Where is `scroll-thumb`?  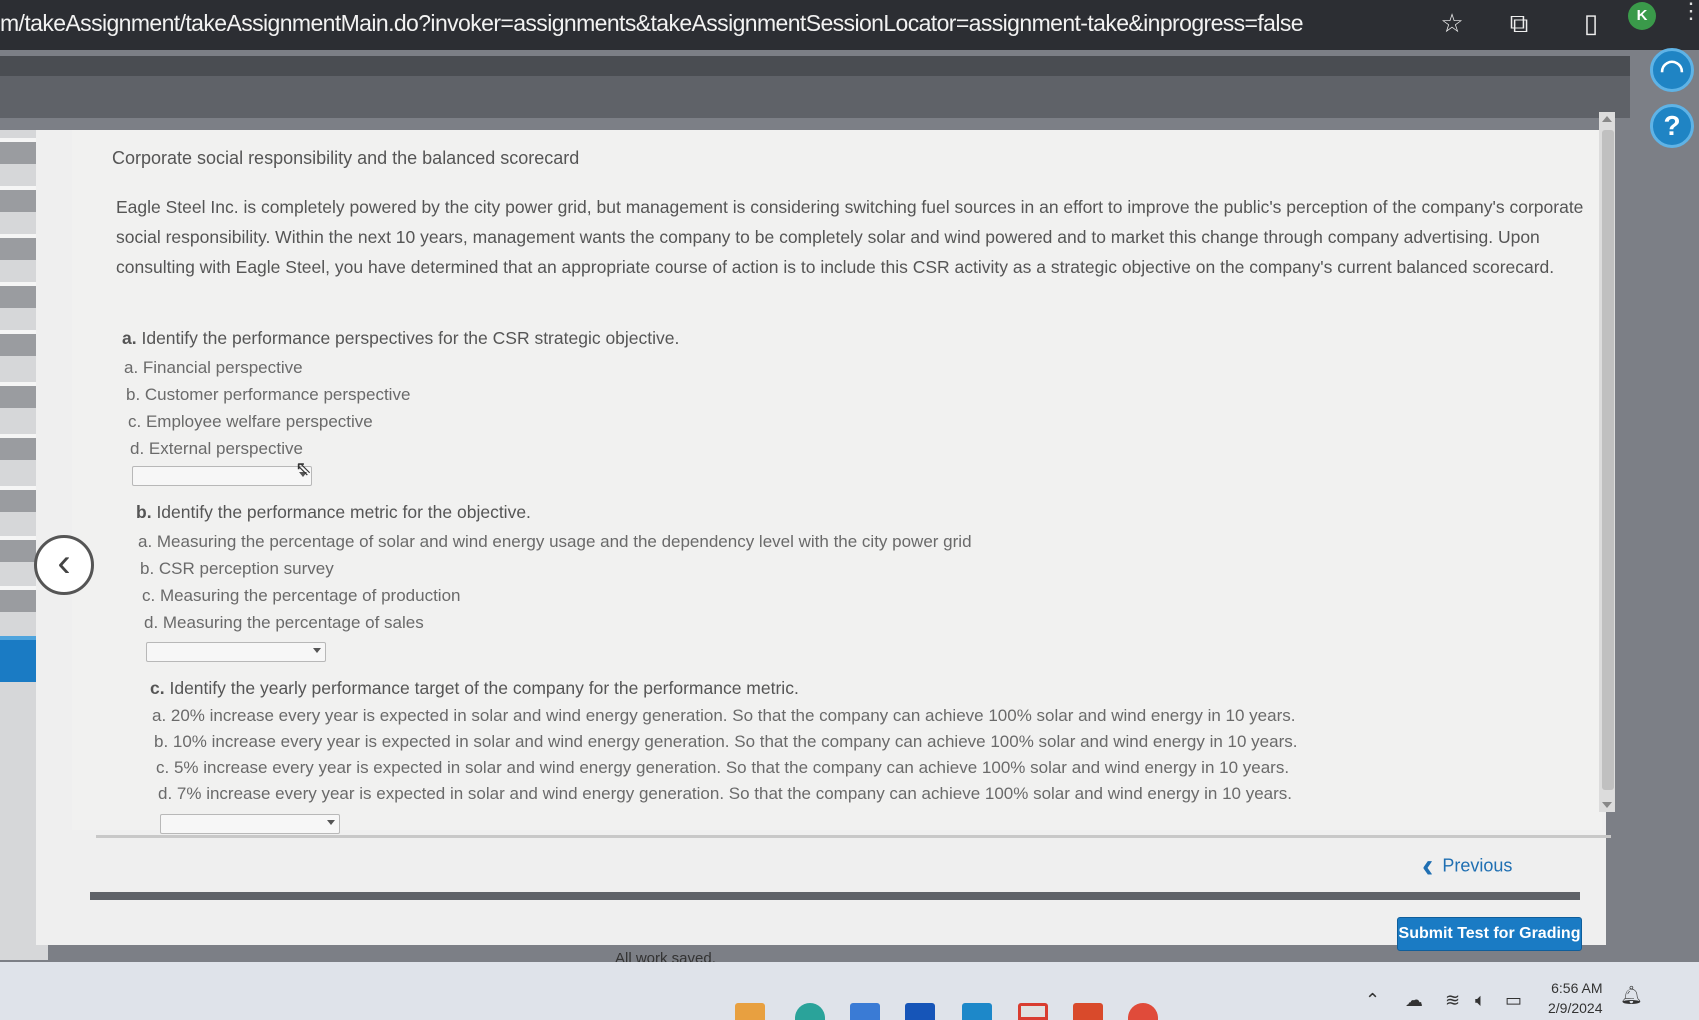 scroll-thumb is located at coordinates (1608, 460).